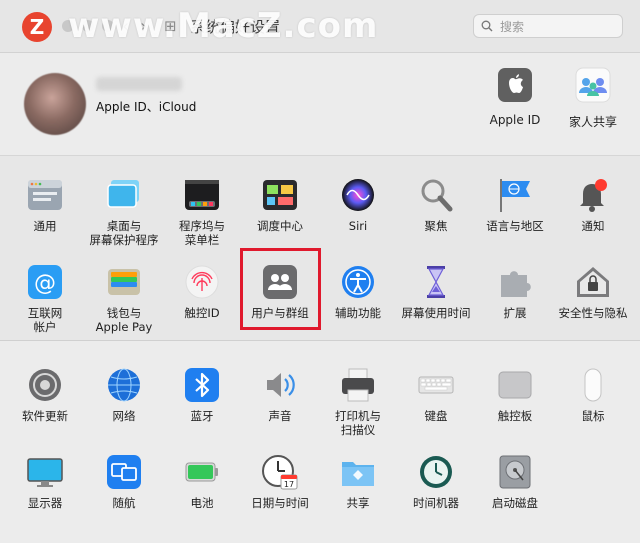  Describe the element at coordinates (515, 120) in the screenshot. I see `apple-id-label: Apple ID` at that location.